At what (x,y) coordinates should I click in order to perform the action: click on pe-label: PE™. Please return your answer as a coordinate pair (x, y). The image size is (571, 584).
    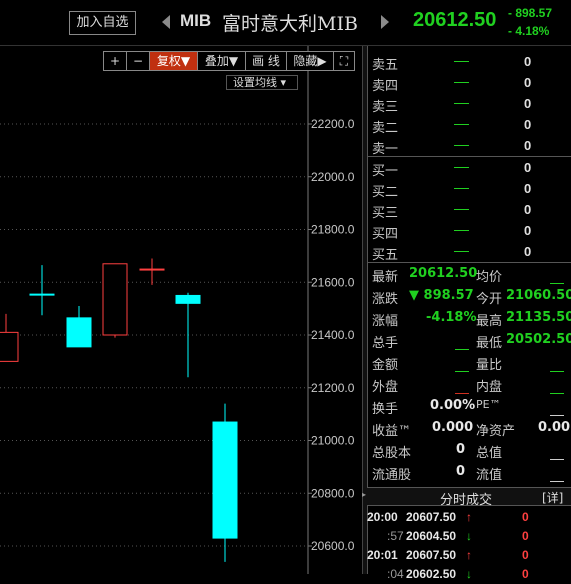
    Looking at the image, I should click on (488, 404).